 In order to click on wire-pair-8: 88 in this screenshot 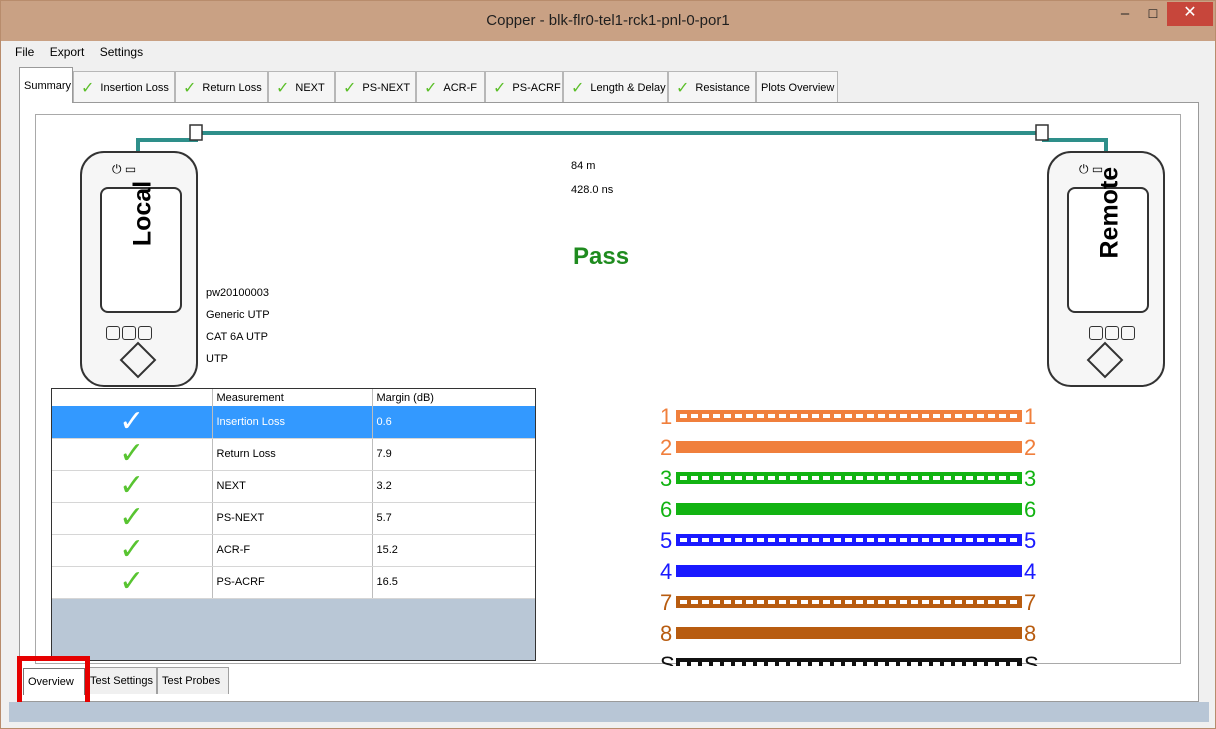, I will do `click(848, 633)`.